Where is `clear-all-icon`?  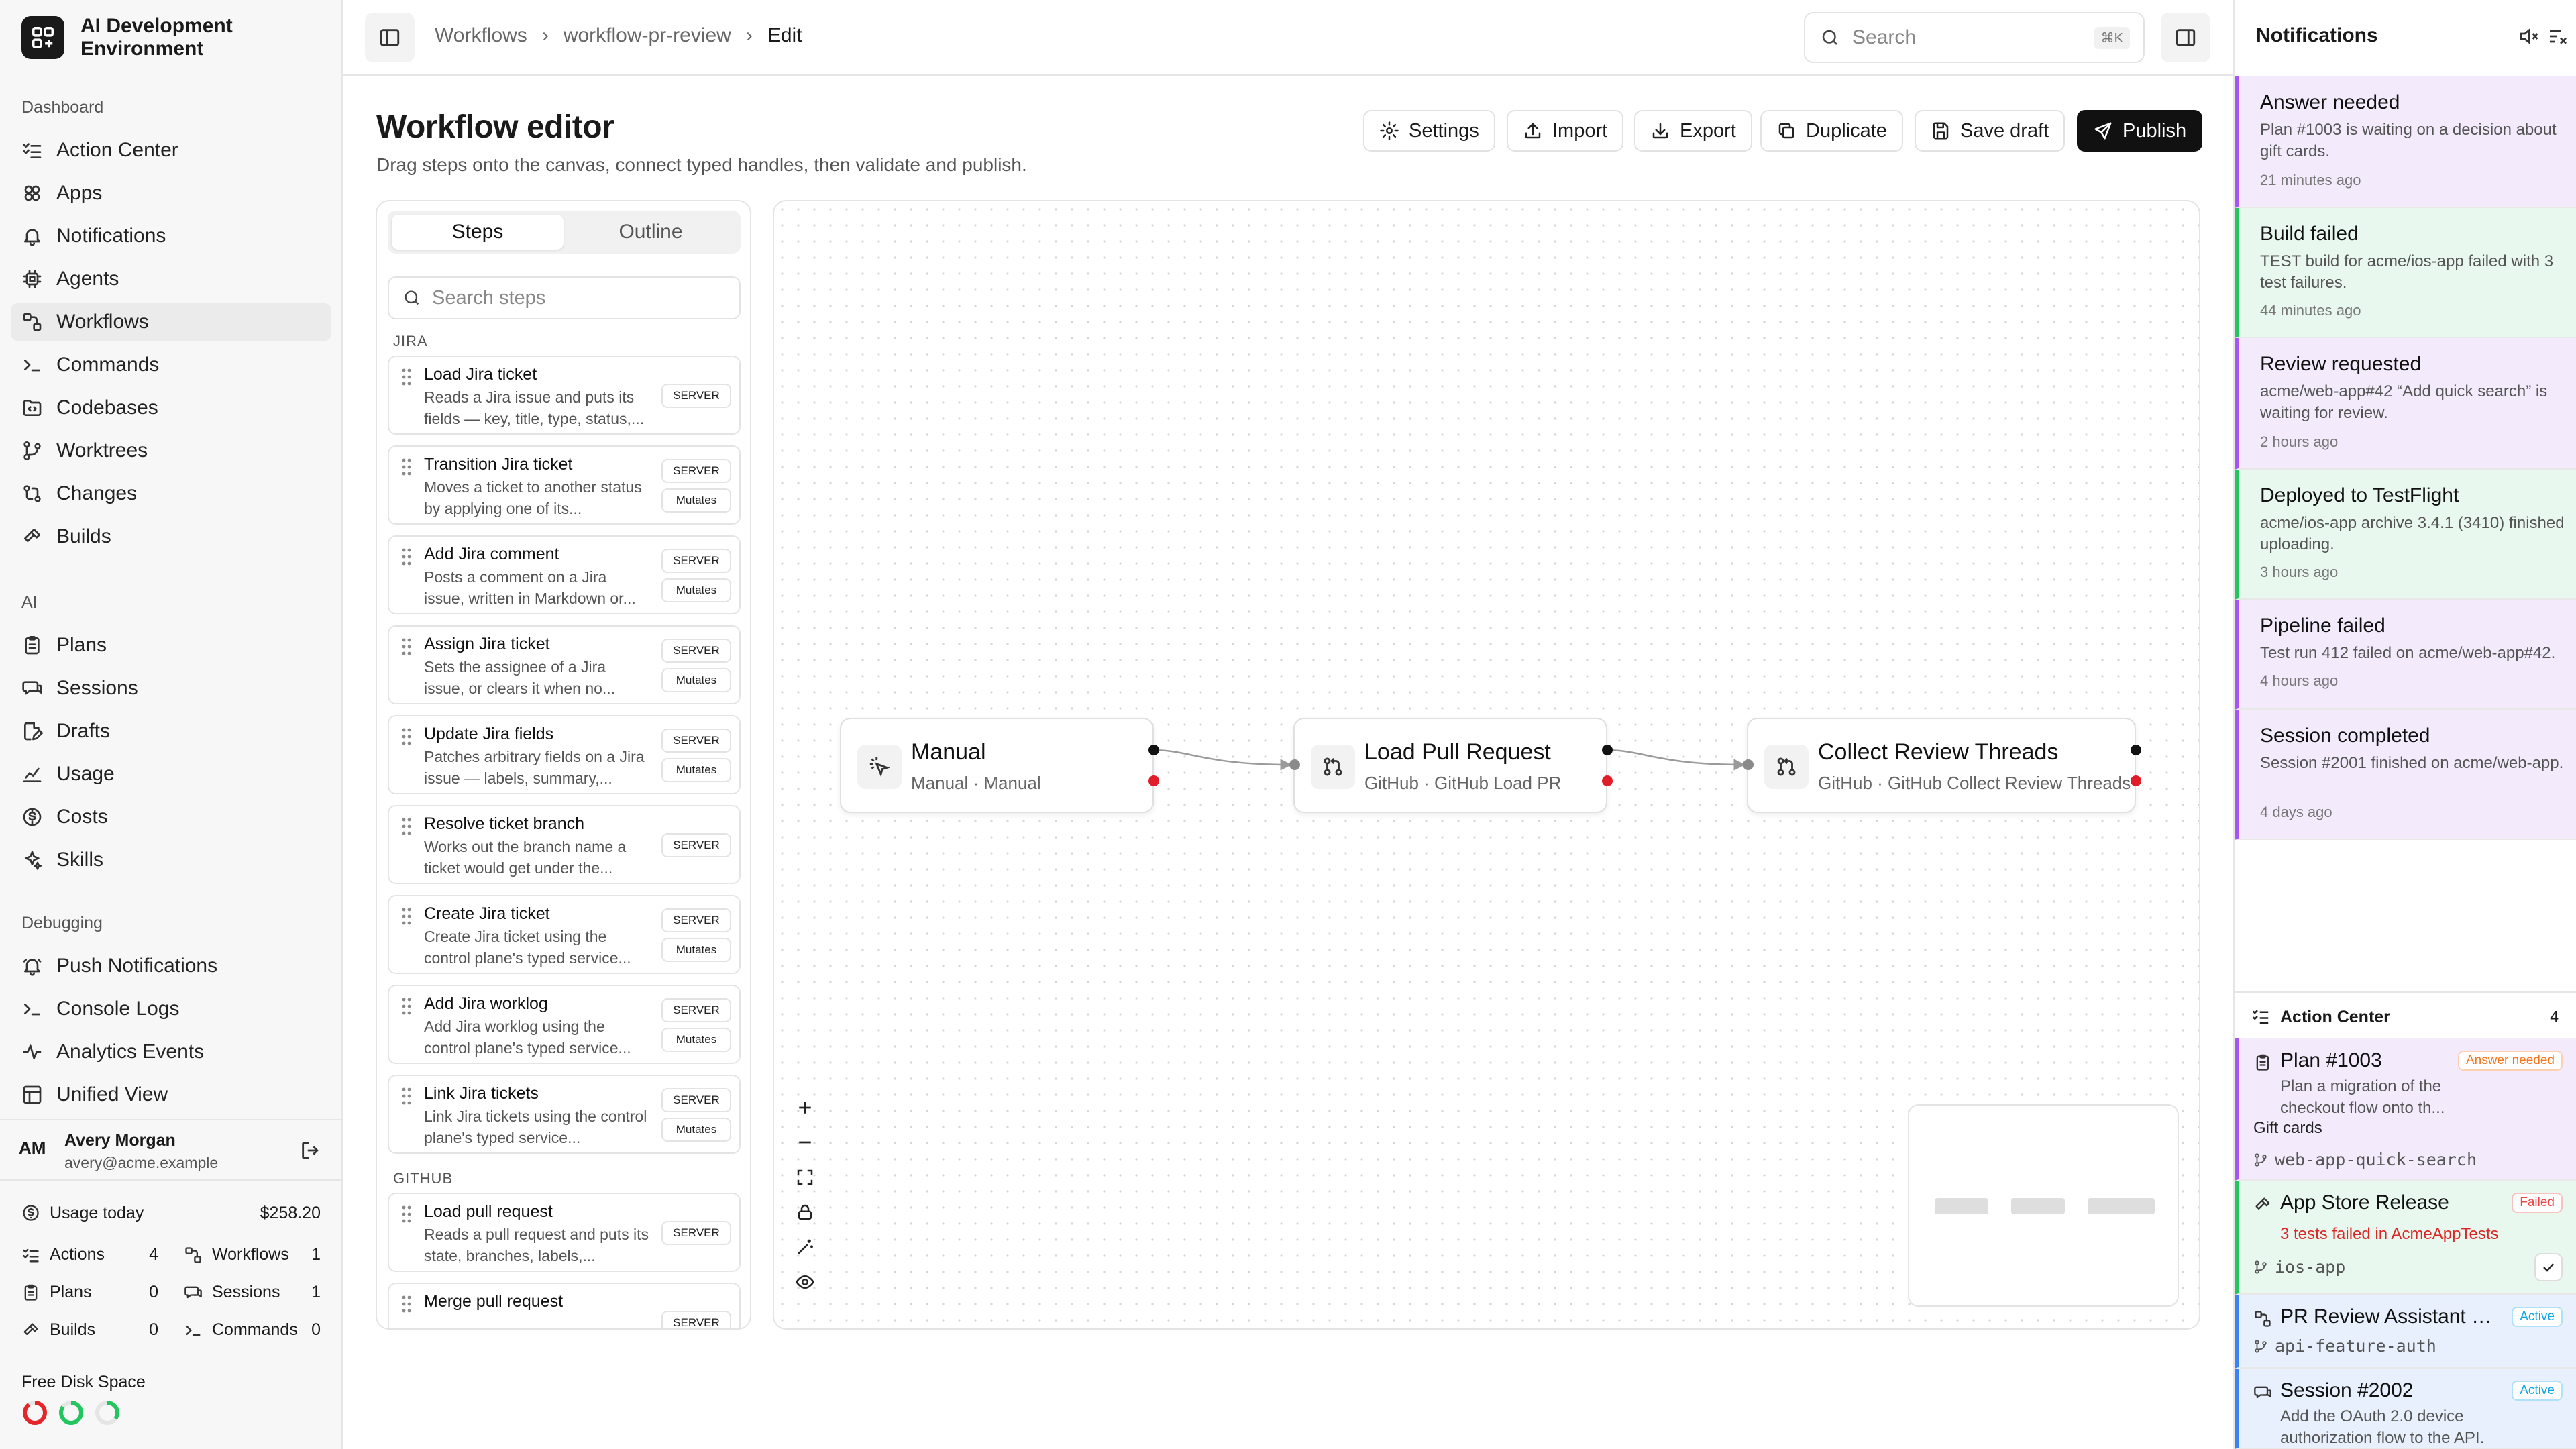 clear-all-icon is located at coordinates (2558, 36).